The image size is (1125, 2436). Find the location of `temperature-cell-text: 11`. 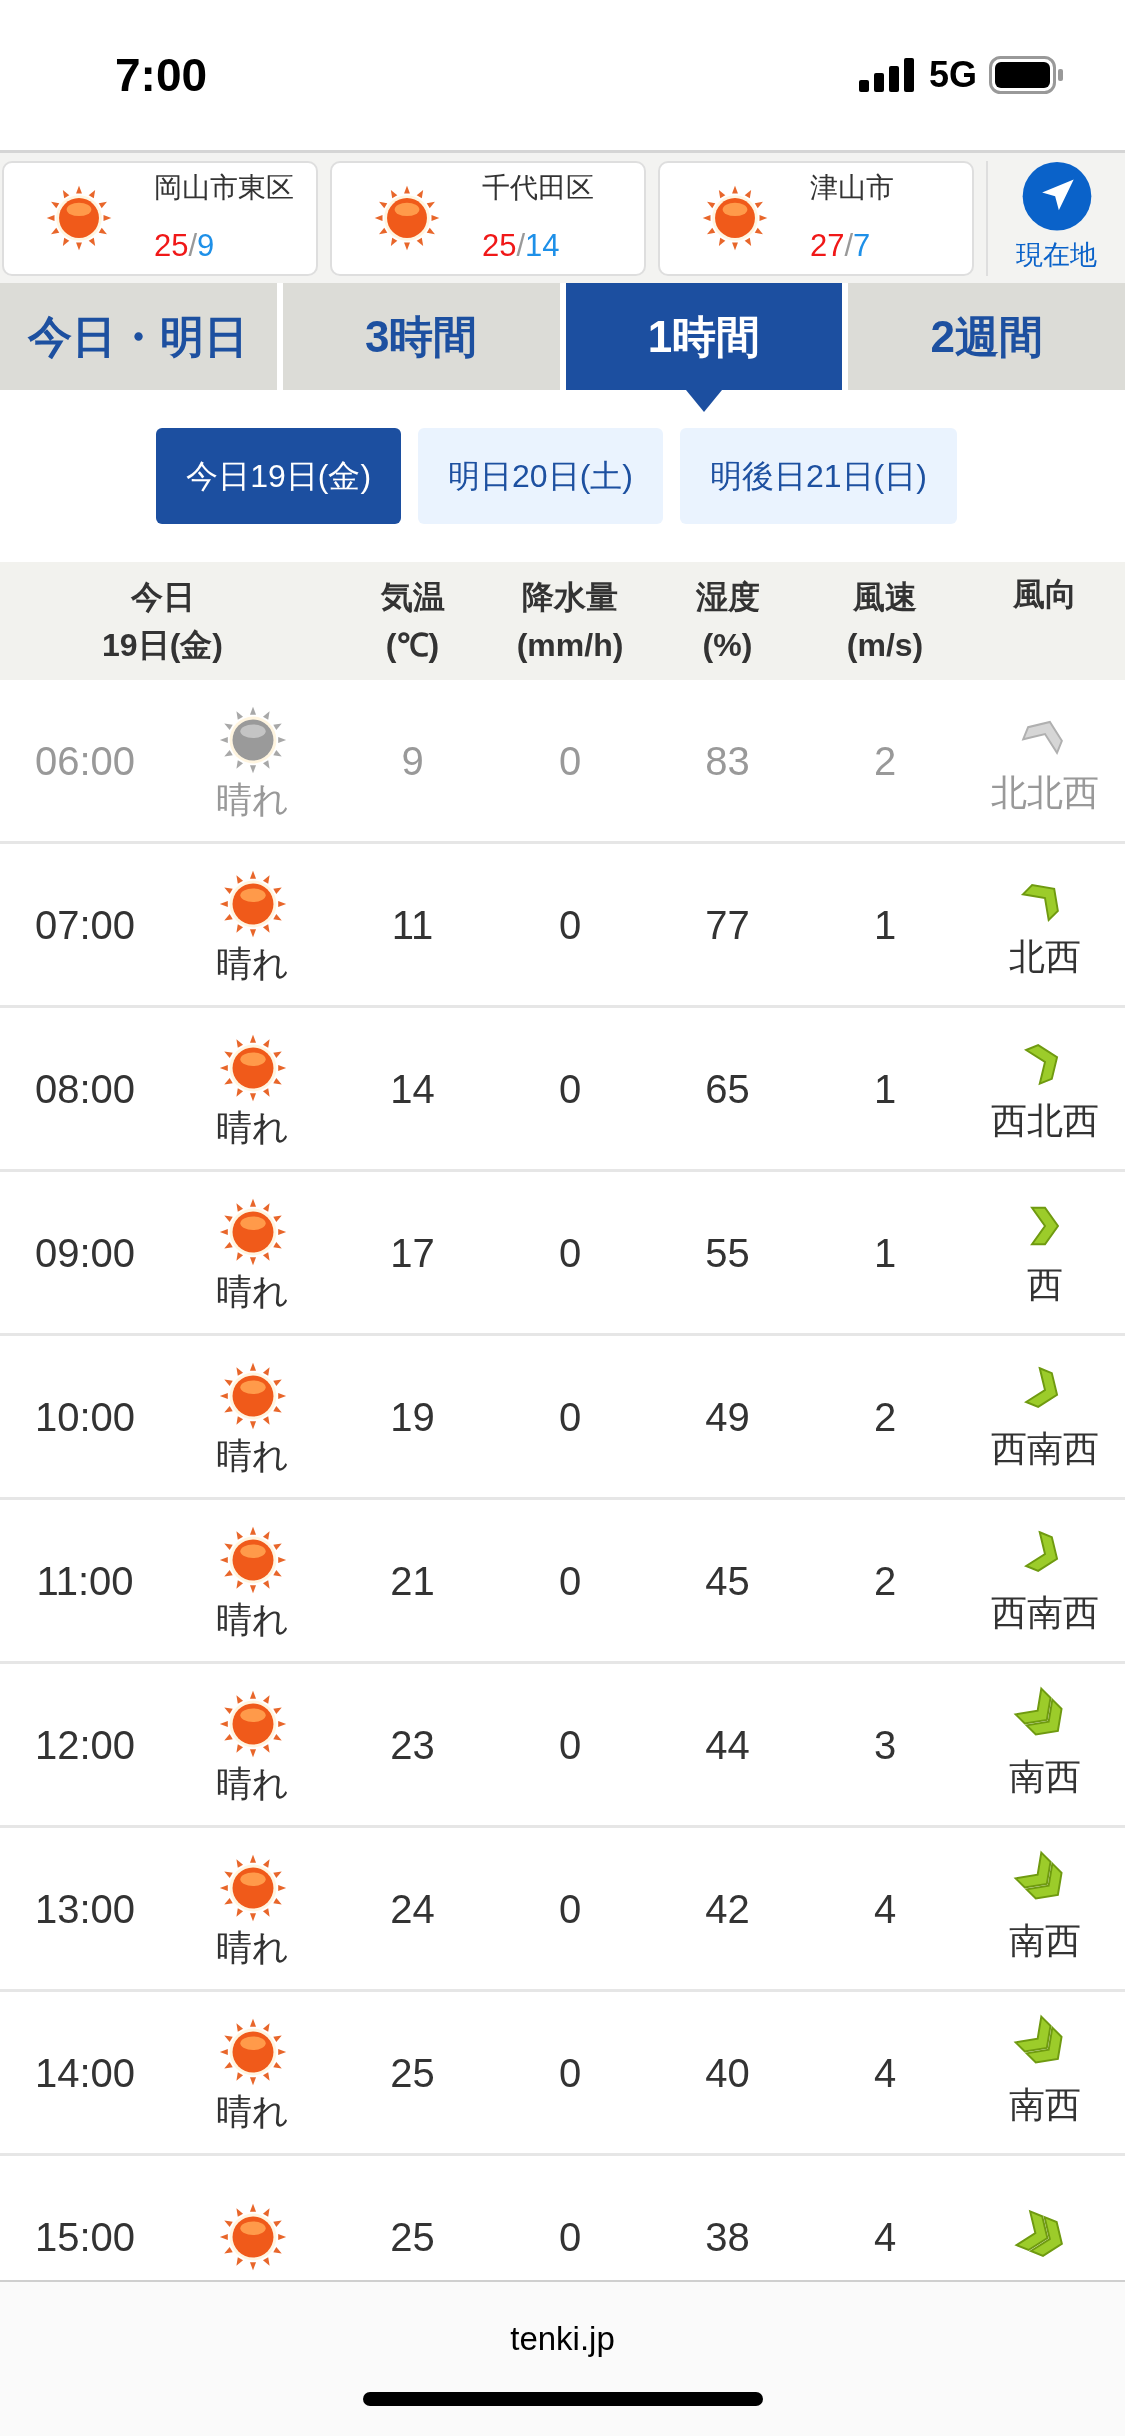

temperature-cell-text: 11 is located at coordinates (412, 925).